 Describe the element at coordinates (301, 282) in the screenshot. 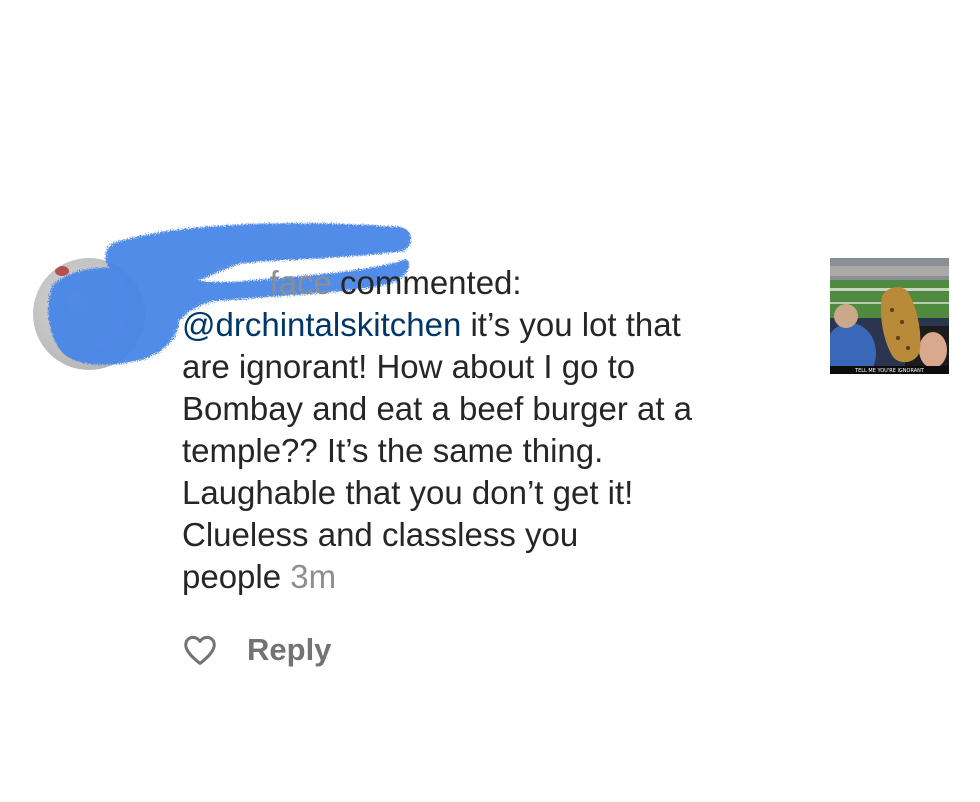

I see `commenter-username: face` at that location.